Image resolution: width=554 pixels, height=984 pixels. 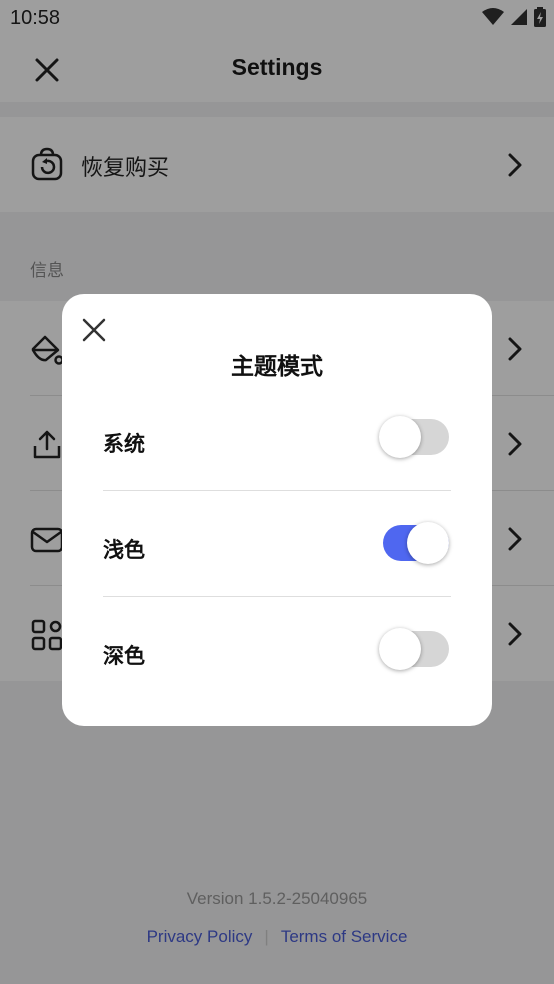 I want to click on close-icon, so click(x=94, y=330).